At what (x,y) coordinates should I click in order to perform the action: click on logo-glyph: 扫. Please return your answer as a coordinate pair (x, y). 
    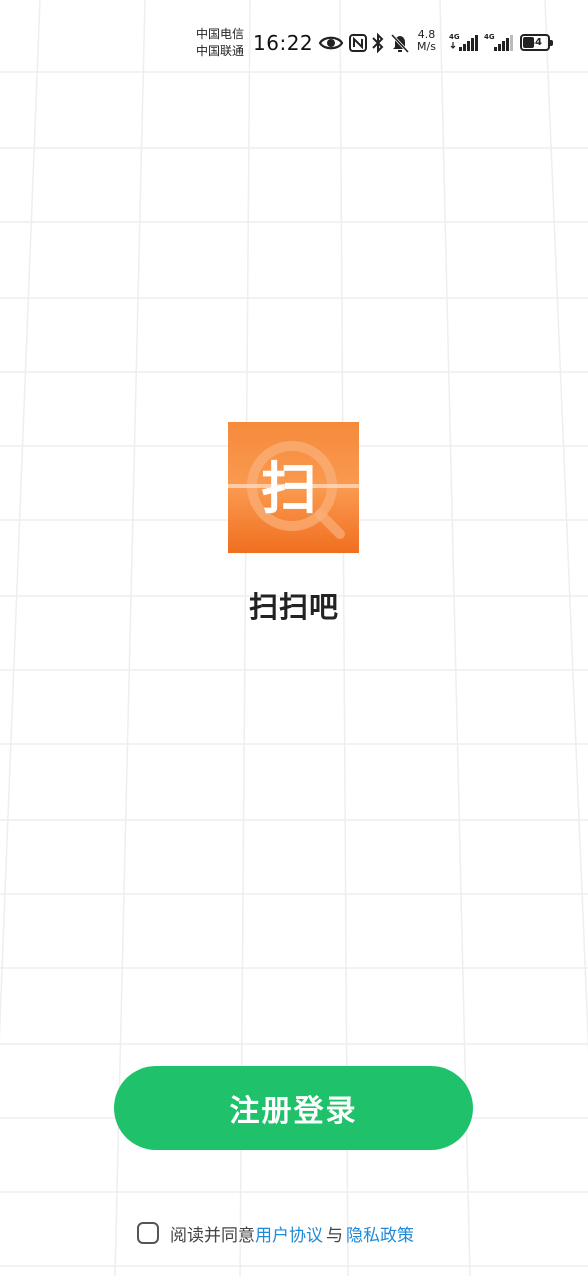
    Looking at the image, I should click on (289, 489).